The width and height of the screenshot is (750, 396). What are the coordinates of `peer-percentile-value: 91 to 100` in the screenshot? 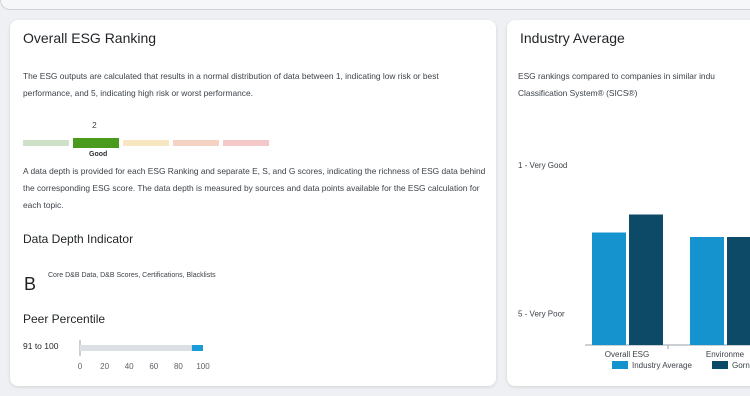 It's located at (41, 346).